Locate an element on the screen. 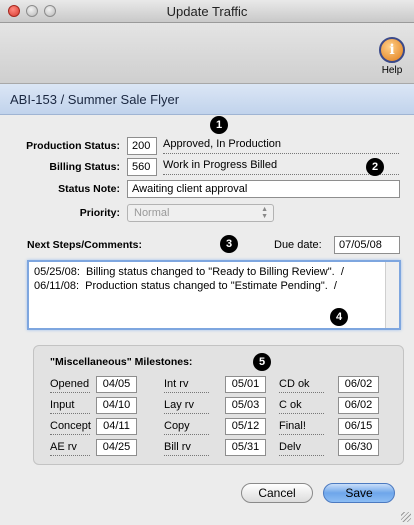 The height and width of the screenshot is (525, 414). help-button: i Help is located at coordinates (392, 56).